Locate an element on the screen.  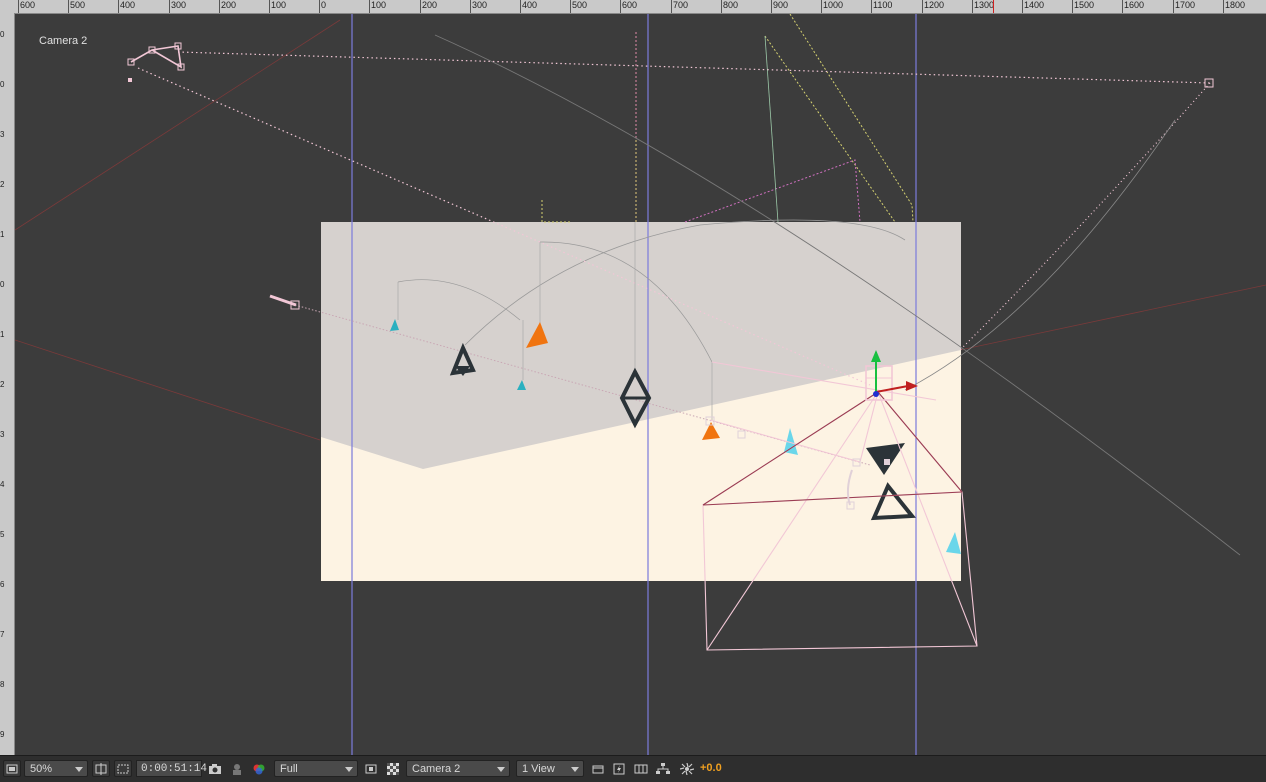
ruler-tick-label: 1000 is located at coordinates (833, 5).